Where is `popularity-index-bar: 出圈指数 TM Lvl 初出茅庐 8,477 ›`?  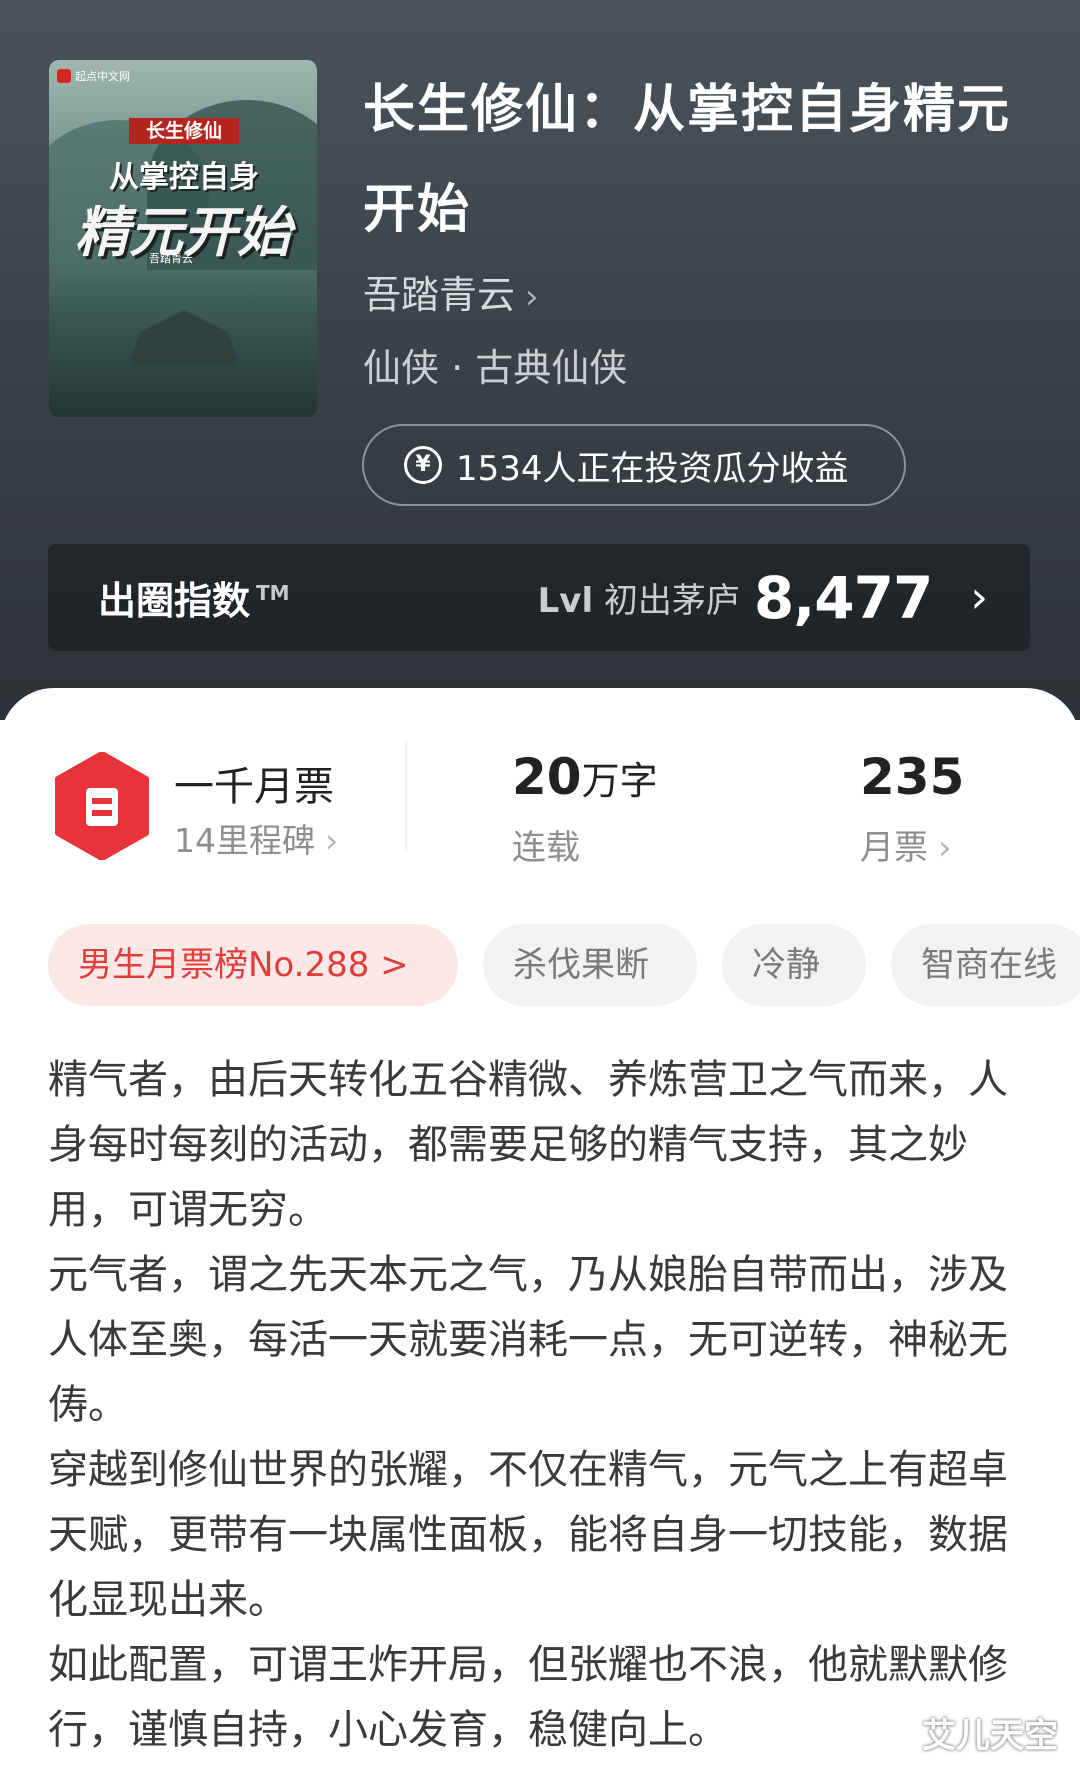
popularity-index-bar: 出圈指数 TM Lvl 初出茅庐 8,477 › is located at coordinates (539, 597).